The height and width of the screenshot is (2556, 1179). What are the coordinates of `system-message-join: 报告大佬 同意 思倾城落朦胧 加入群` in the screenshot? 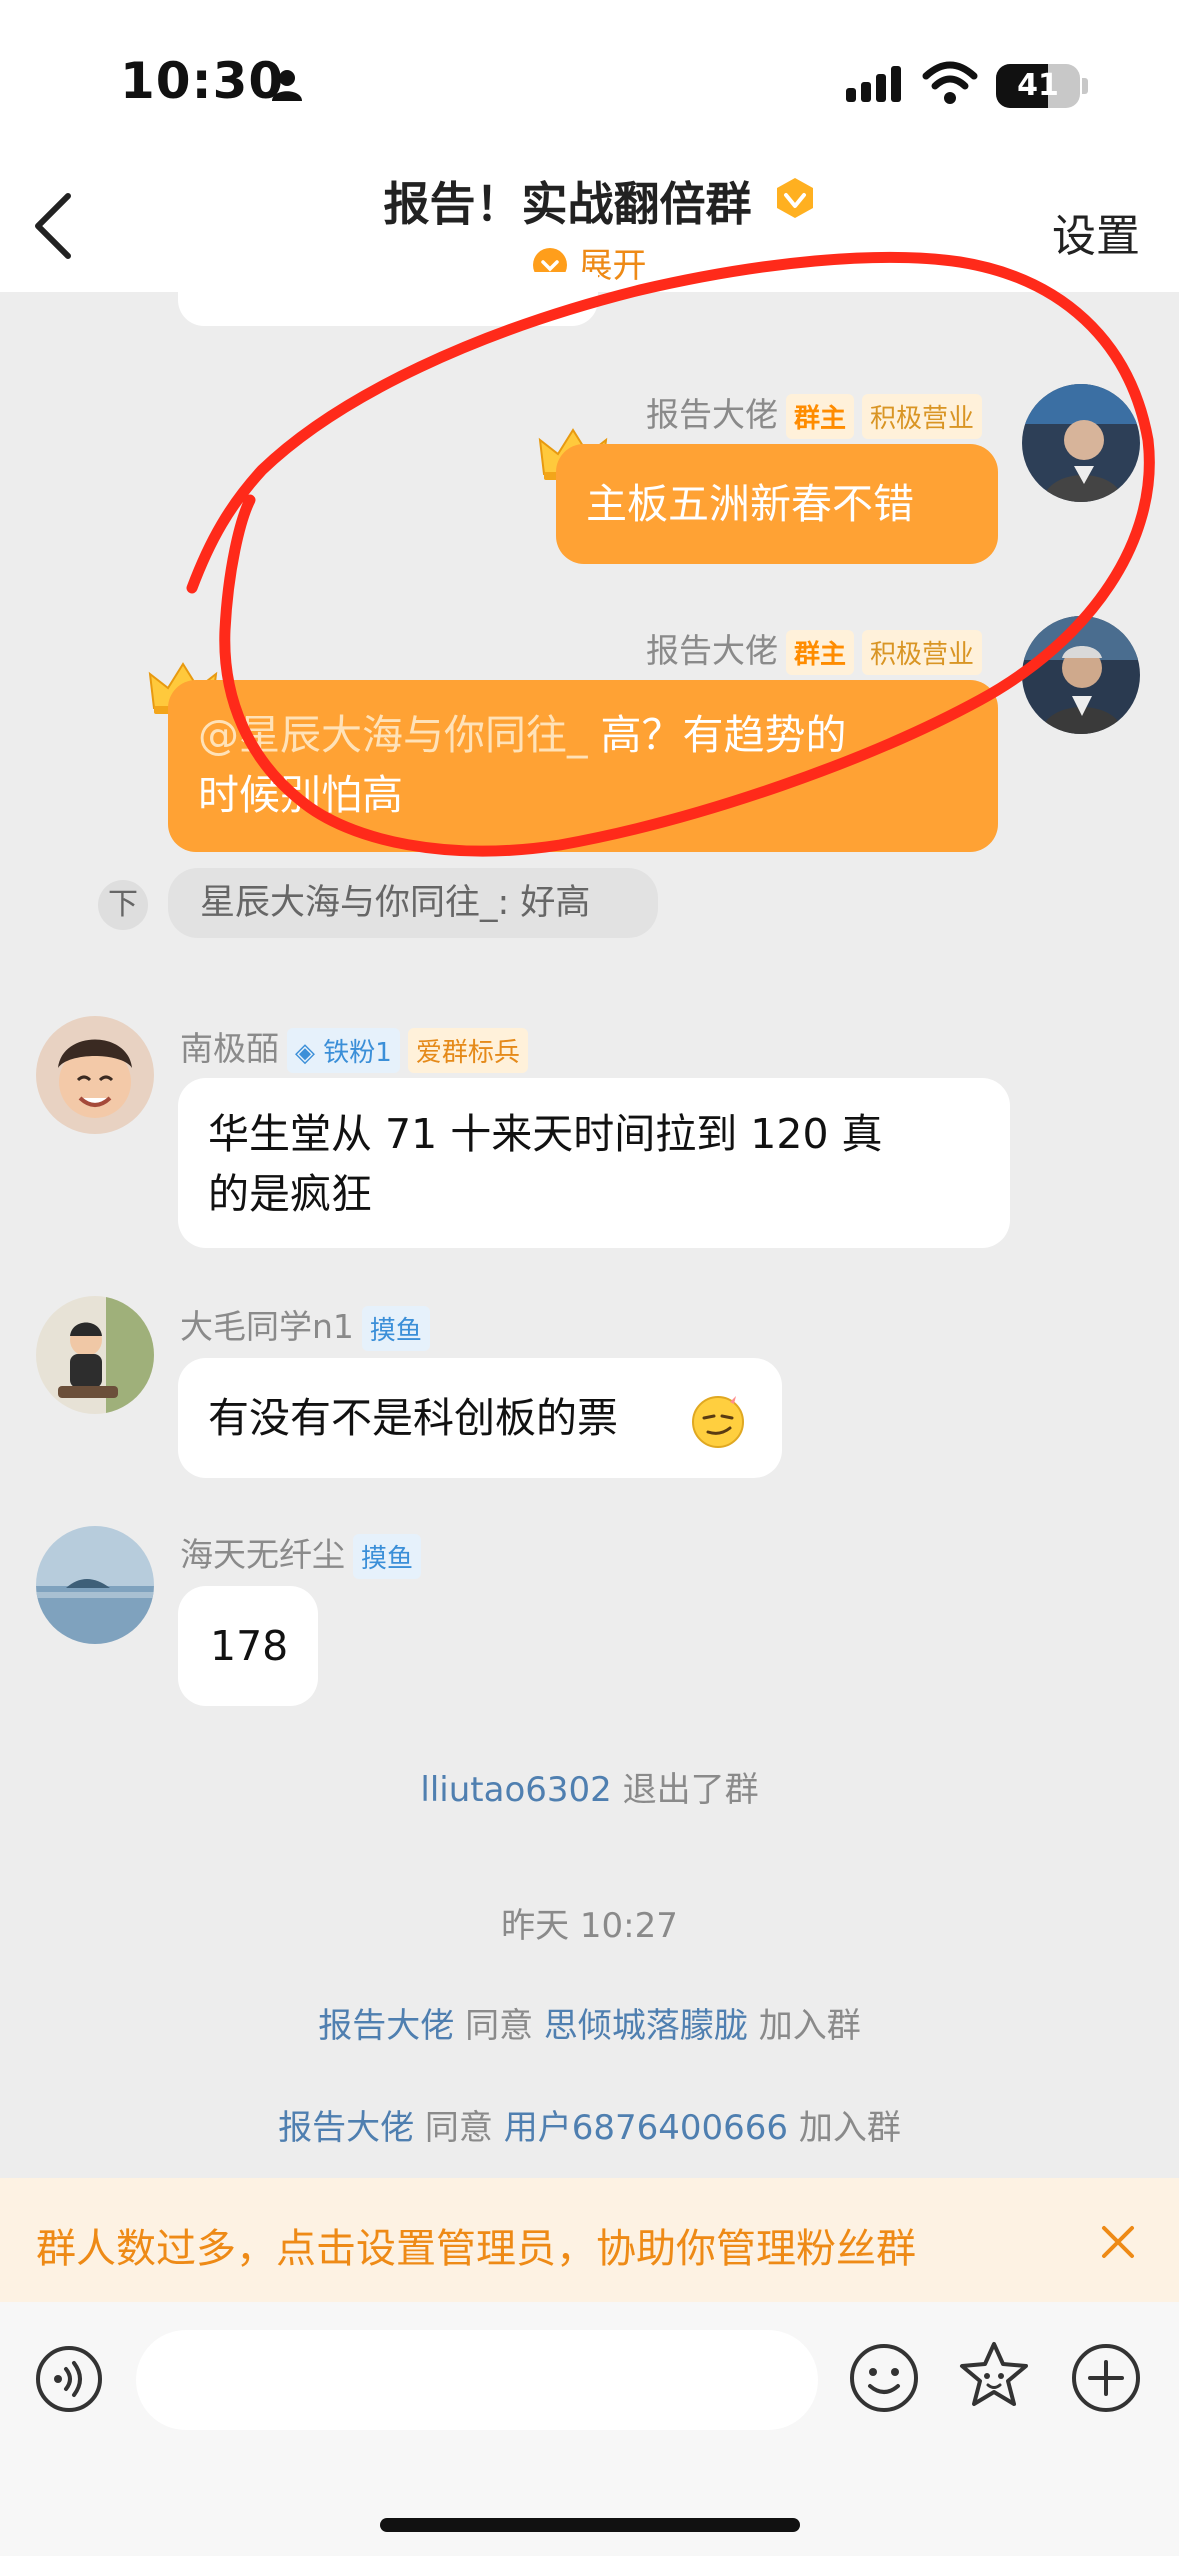 It's located at (589, 2026).